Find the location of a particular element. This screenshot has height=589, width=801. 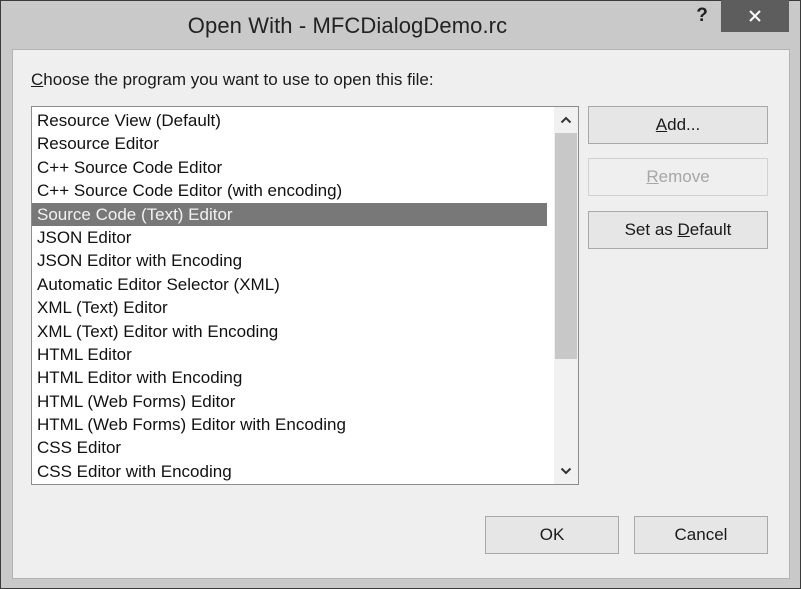

dialog-title-text: Open With - MFCDialogDemo.rc is located at coordinates (347, 25).